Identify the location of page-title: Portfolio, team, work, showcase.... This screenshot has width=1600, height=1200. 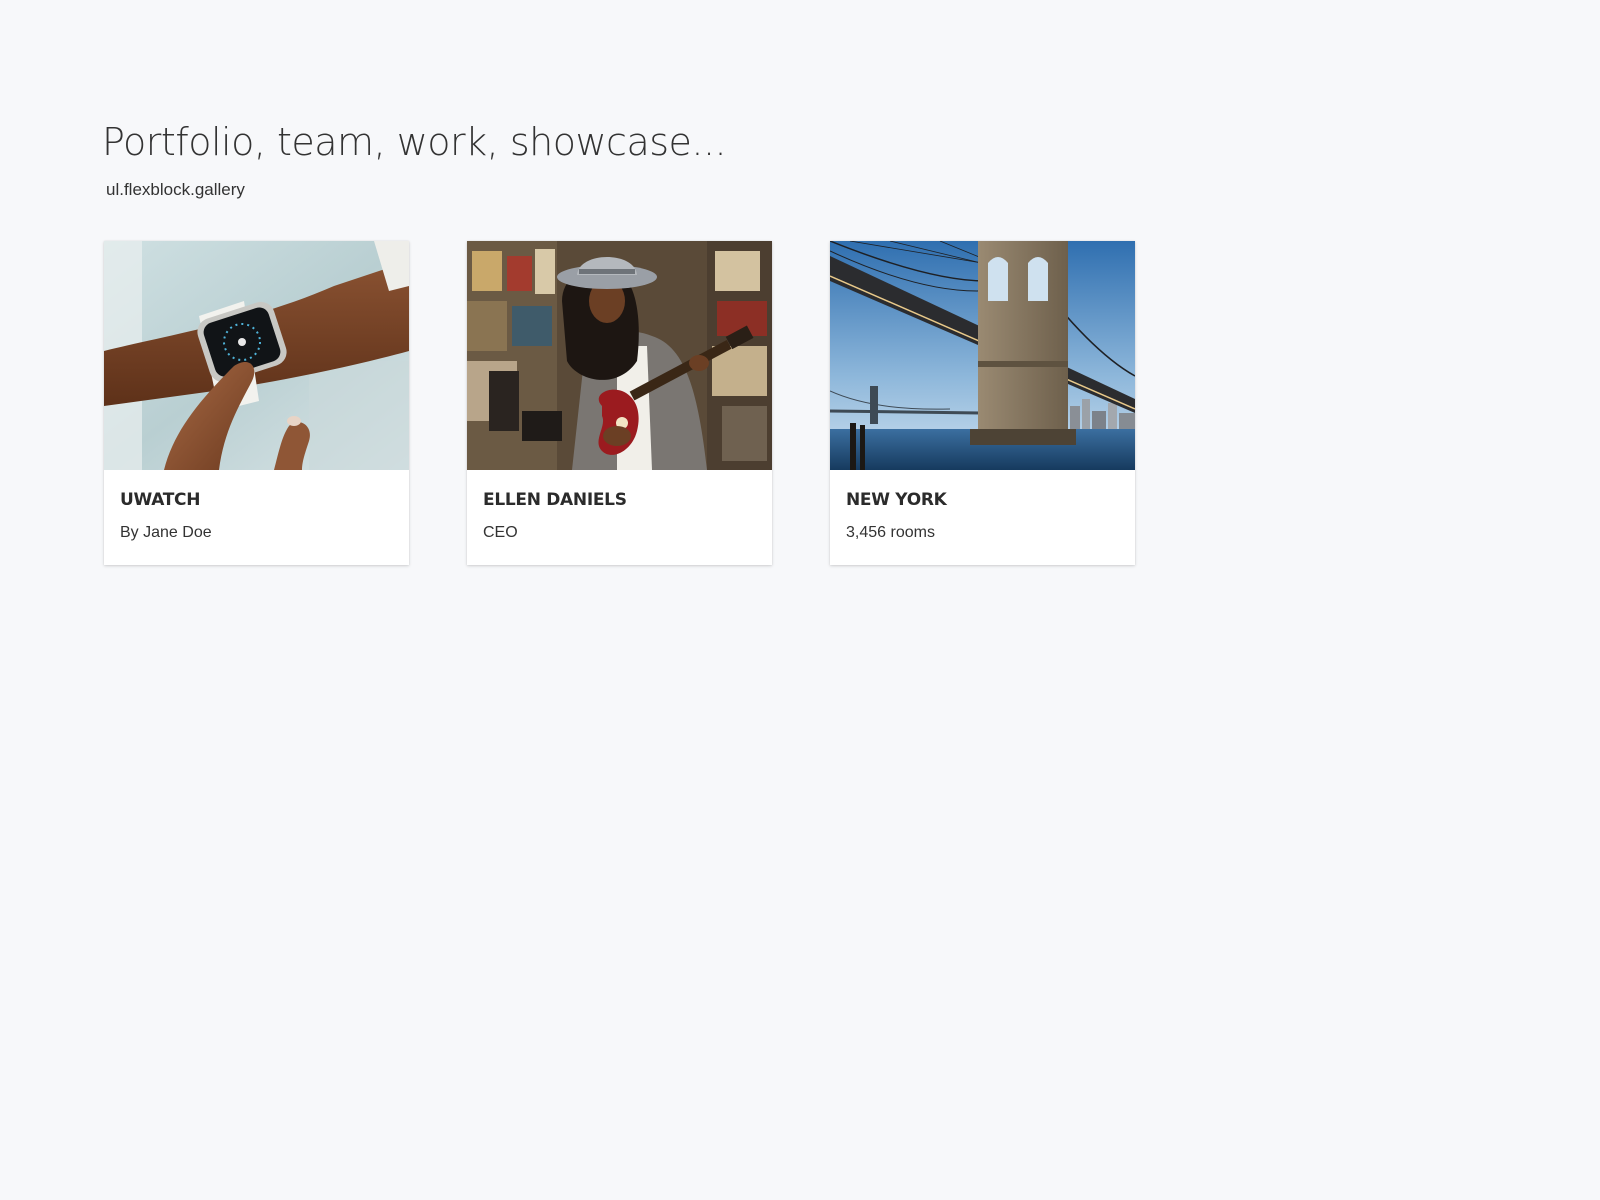
(414, 142).